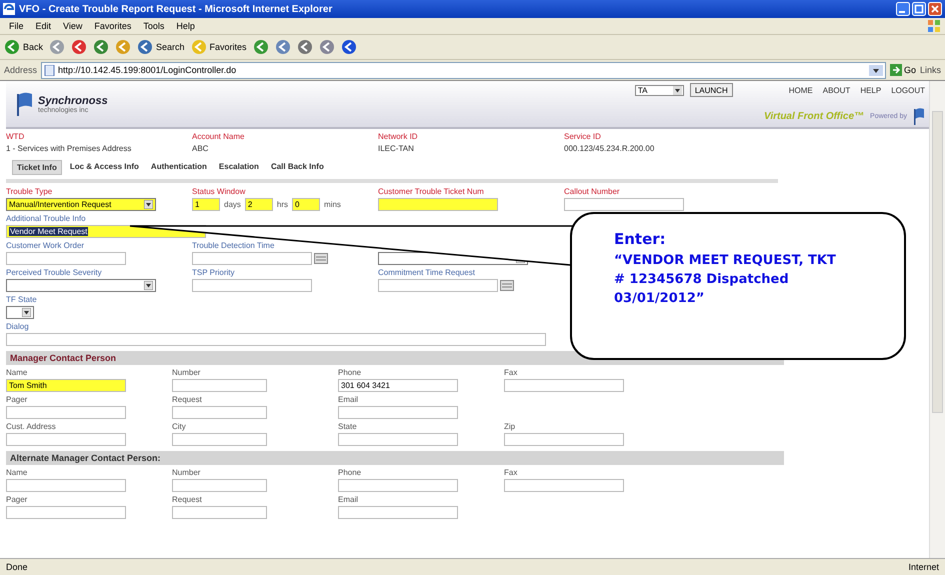 Image resolution: width=945 pixels, height=575 pixels. I want to click on field-label: Cust. Address, so click(31, 427).